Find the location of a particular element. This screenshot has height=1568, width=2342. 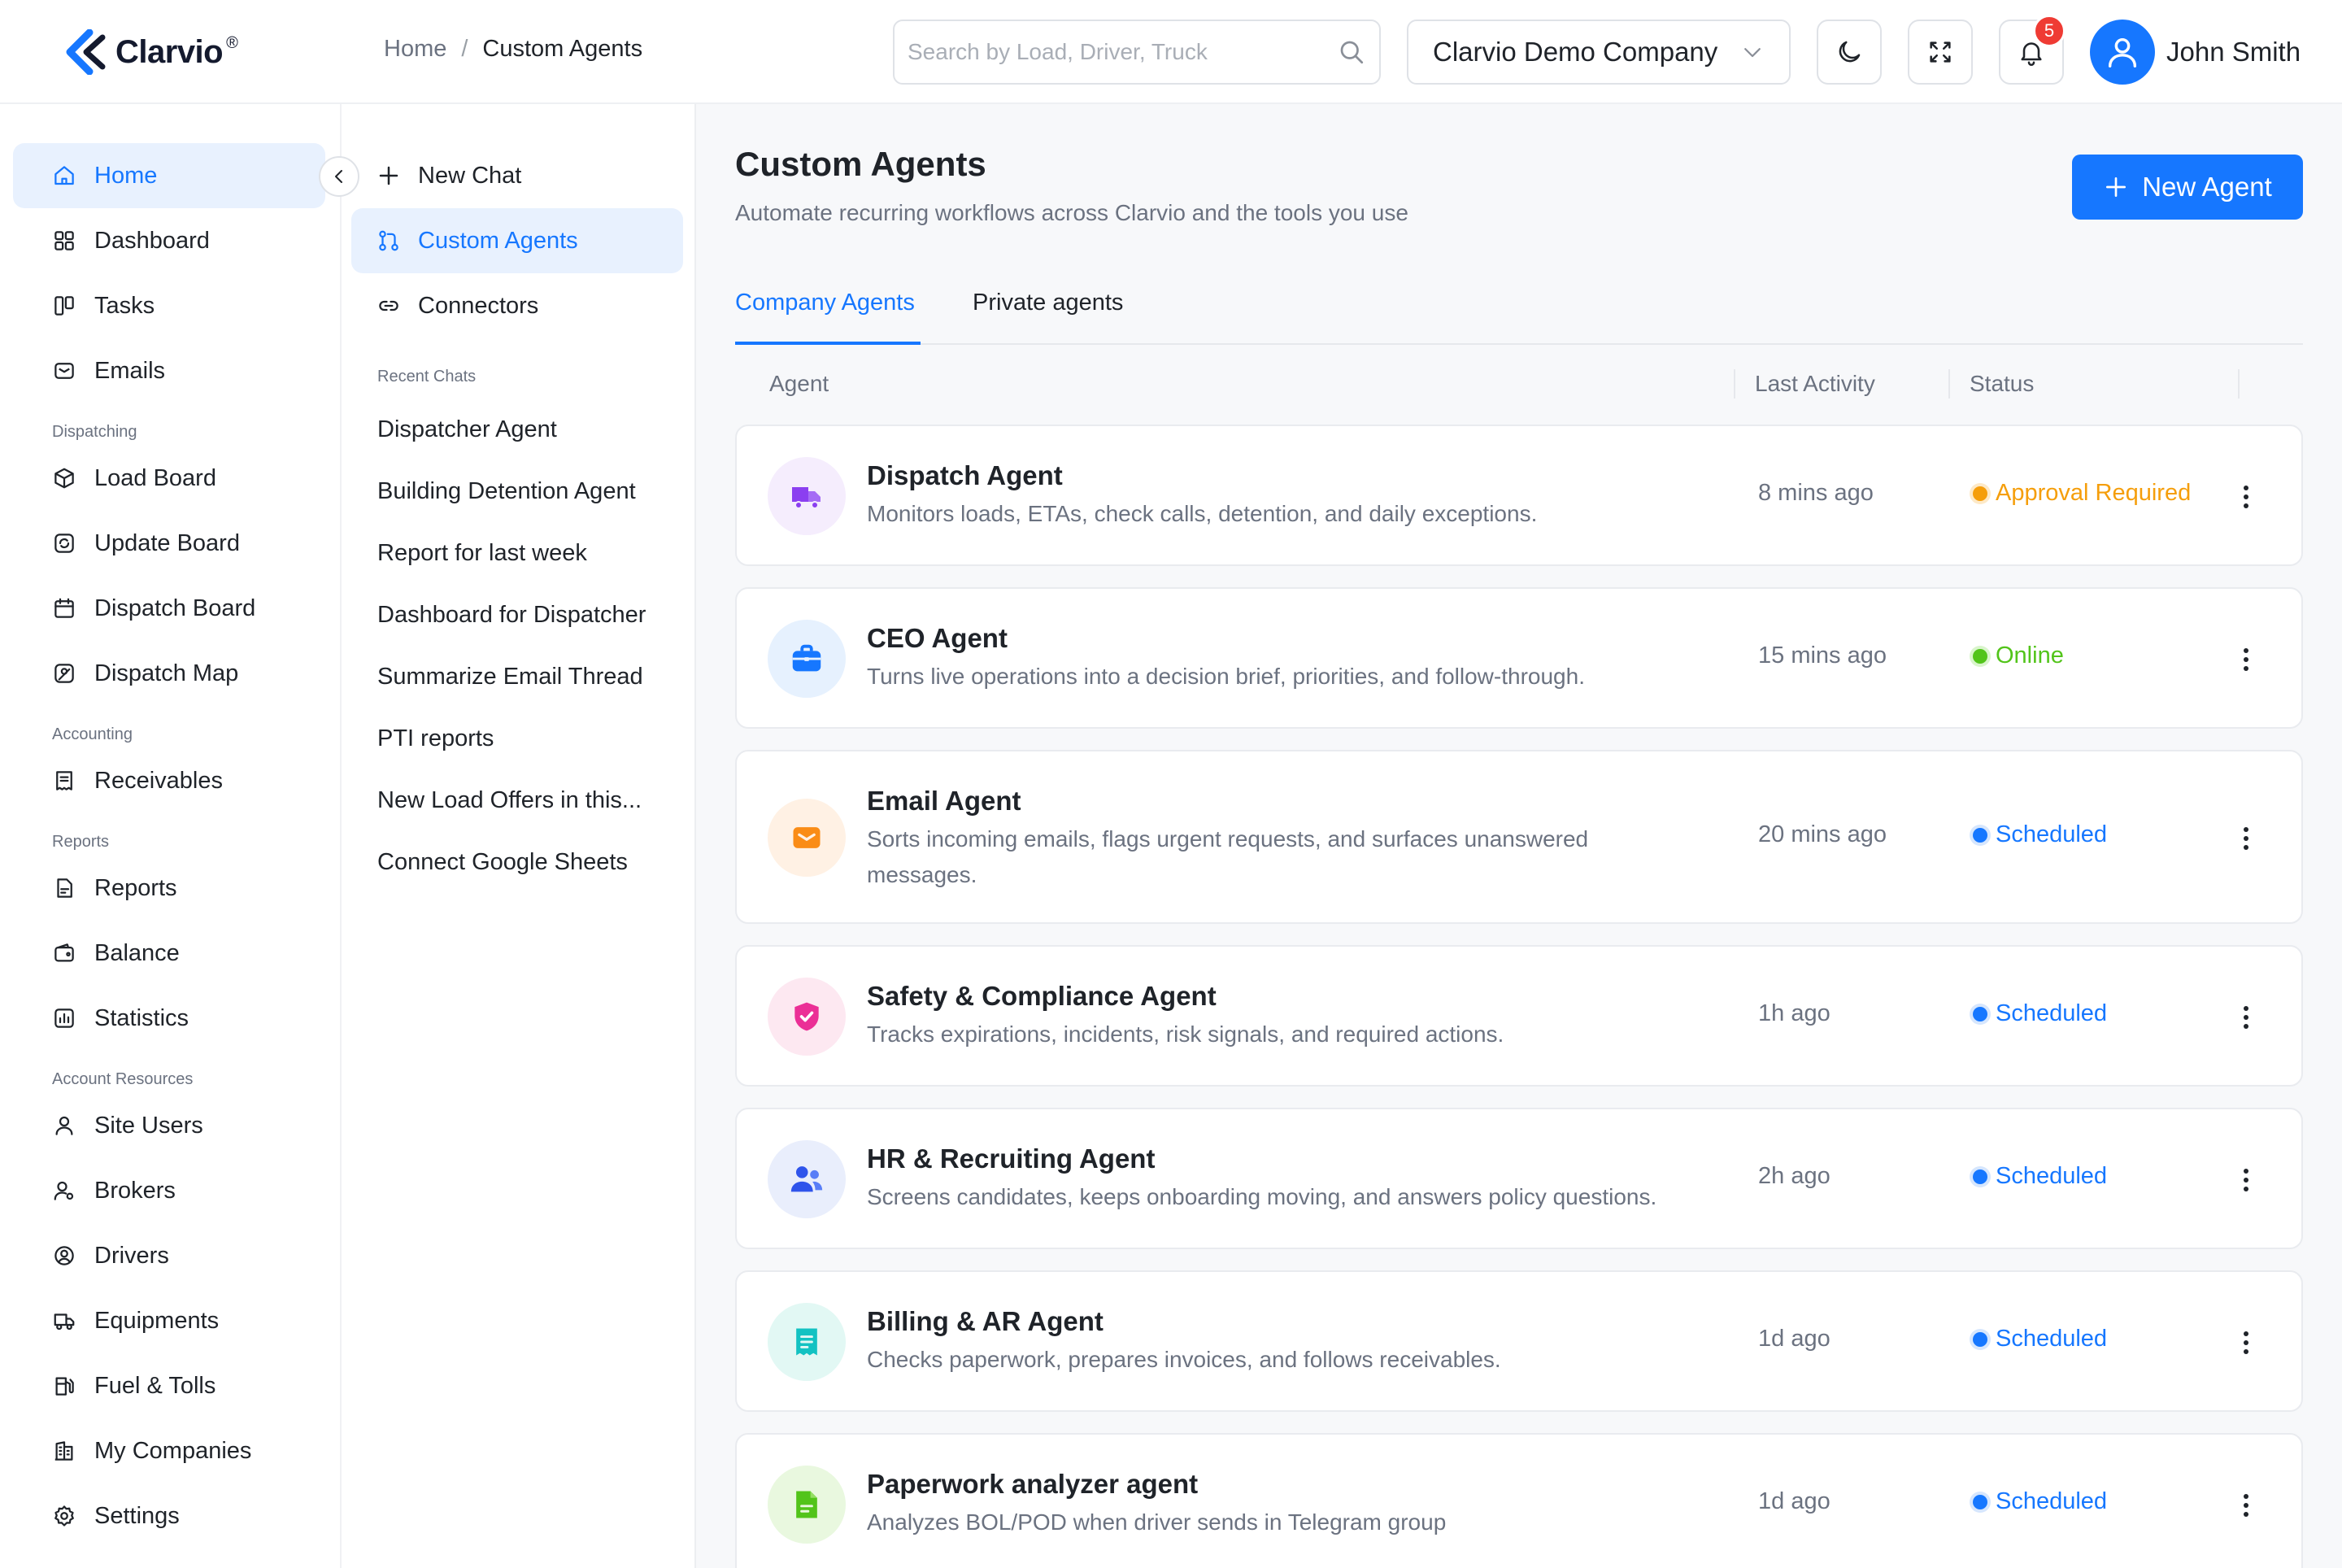

search-icon is located at coordinates (1351, 52).